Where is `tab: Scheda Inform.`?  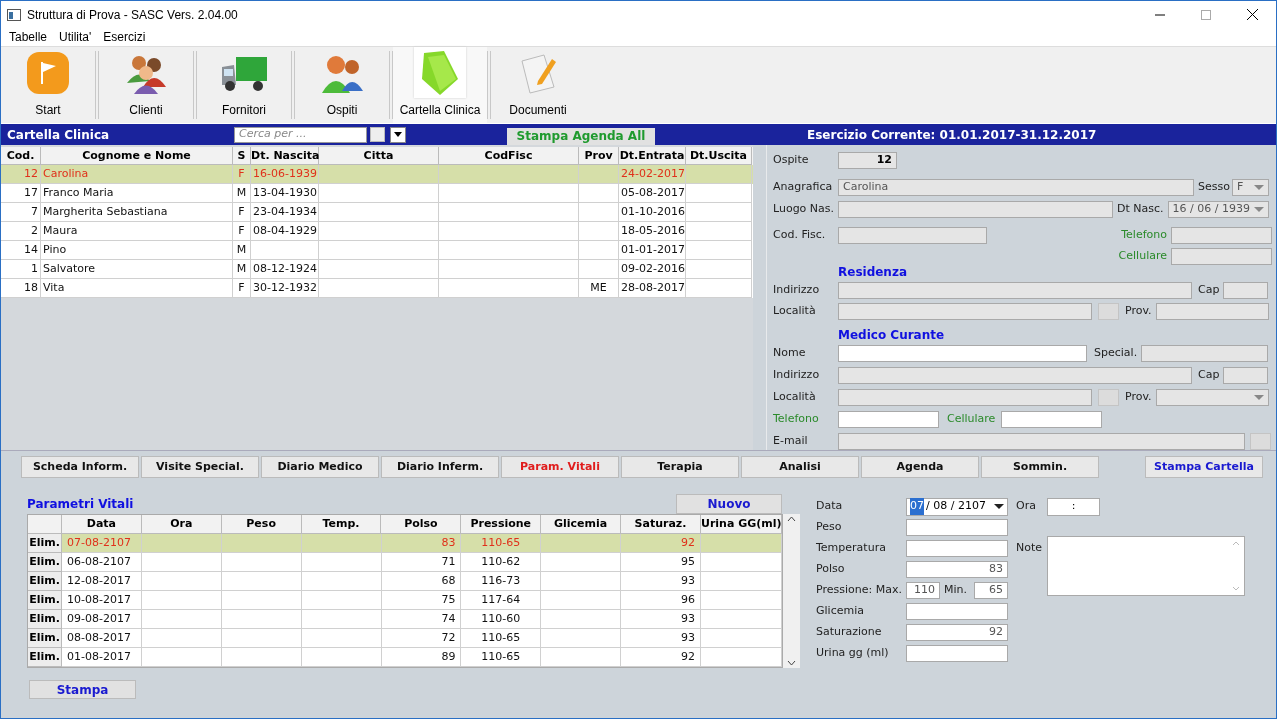
tab: Scheda Inform. is located at coordinates (80, 467).